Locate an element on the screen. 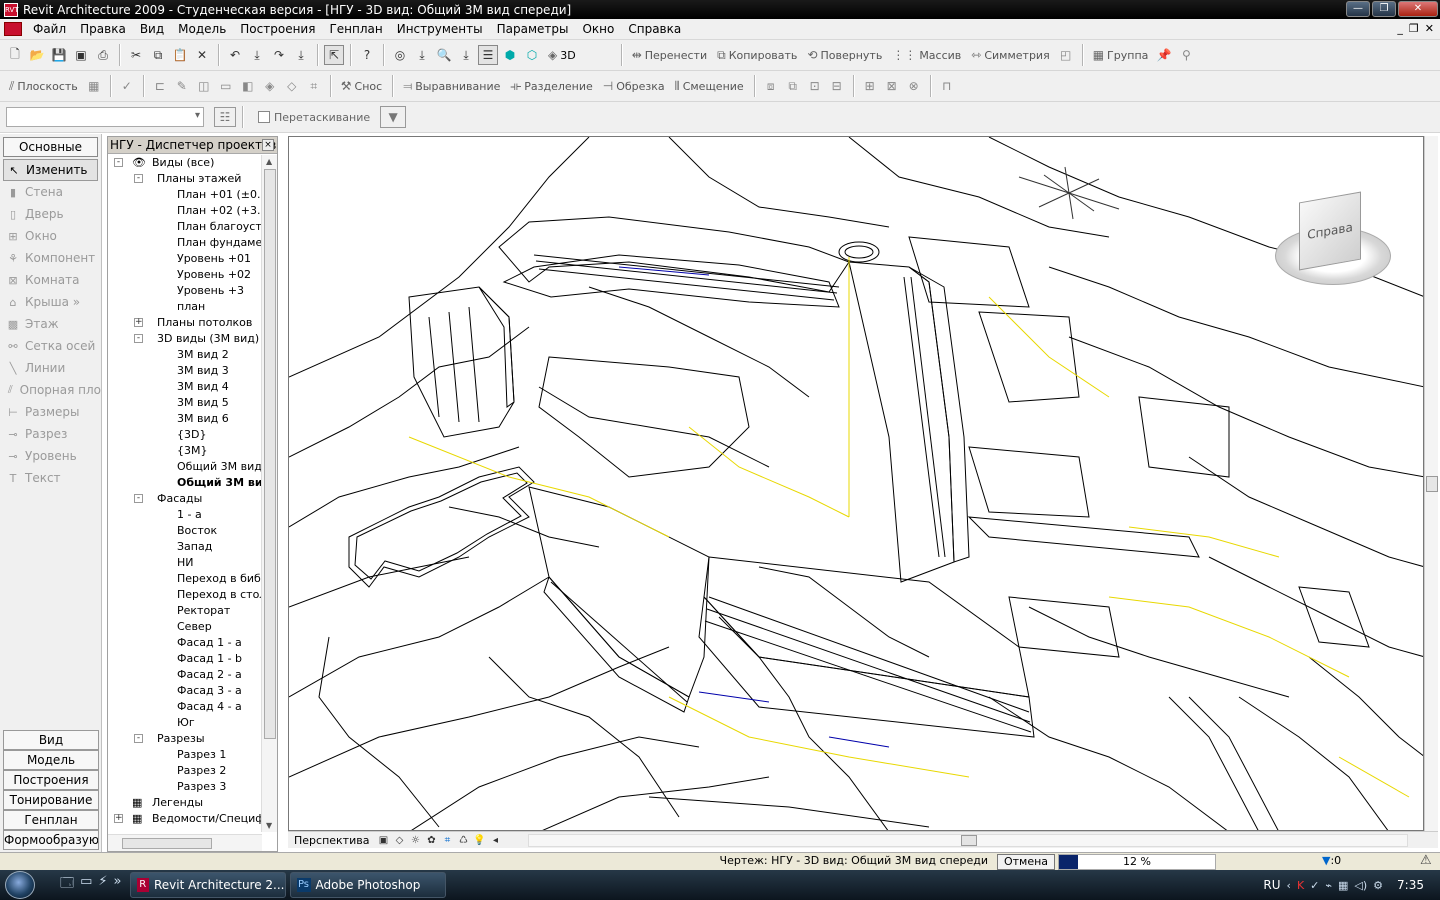 The height and width of the screenshot is (900, 1440). tree-node: Уровень +3 is located at coordinates (185, 291).